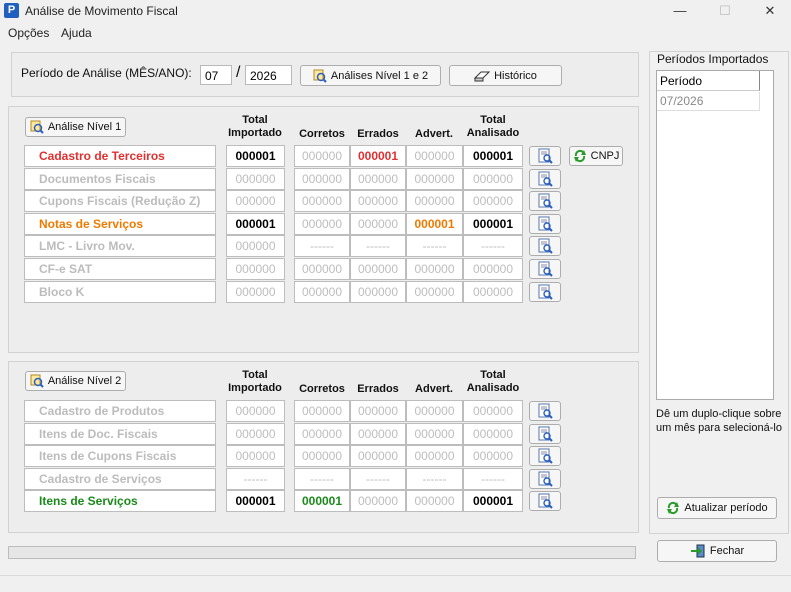 This screenshot has width=791, height=592. What do you see at coordinates (727, 551) in the screenshot?
I see `fechar-label: Fechar` at bounding box center [727, 551].